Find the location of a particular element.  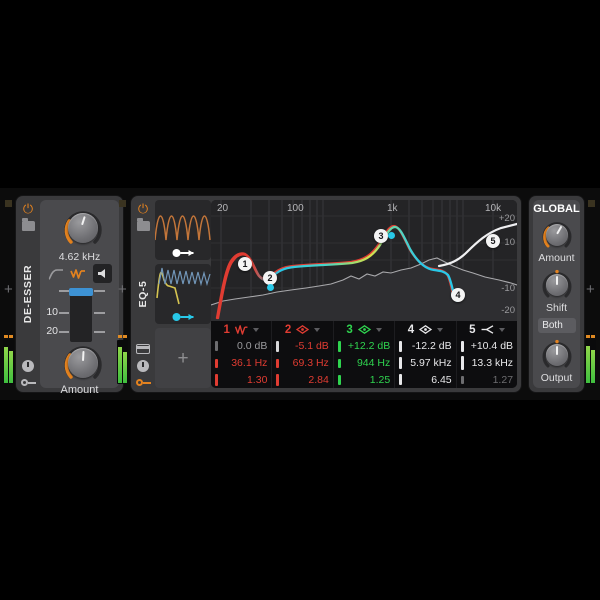

eq-graph: 20 100 1k 10k +20 10 -10 -20 1 2 3 4 5 is located at coordinates (364, 260).